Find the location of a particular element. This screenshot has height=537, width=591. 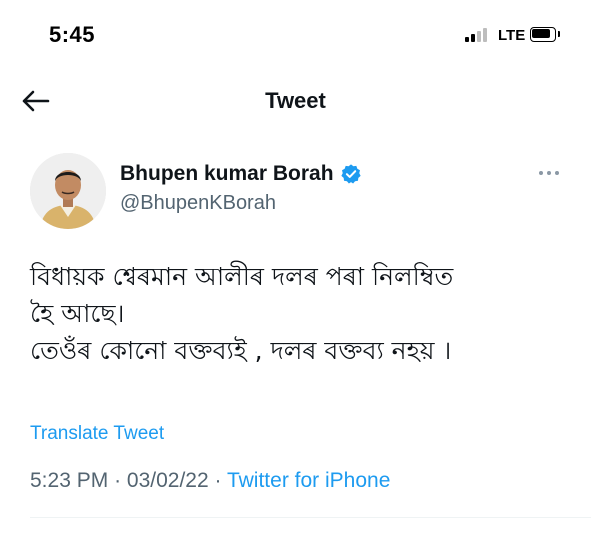

page-title: Tweet is located at coordinates (295, 100).